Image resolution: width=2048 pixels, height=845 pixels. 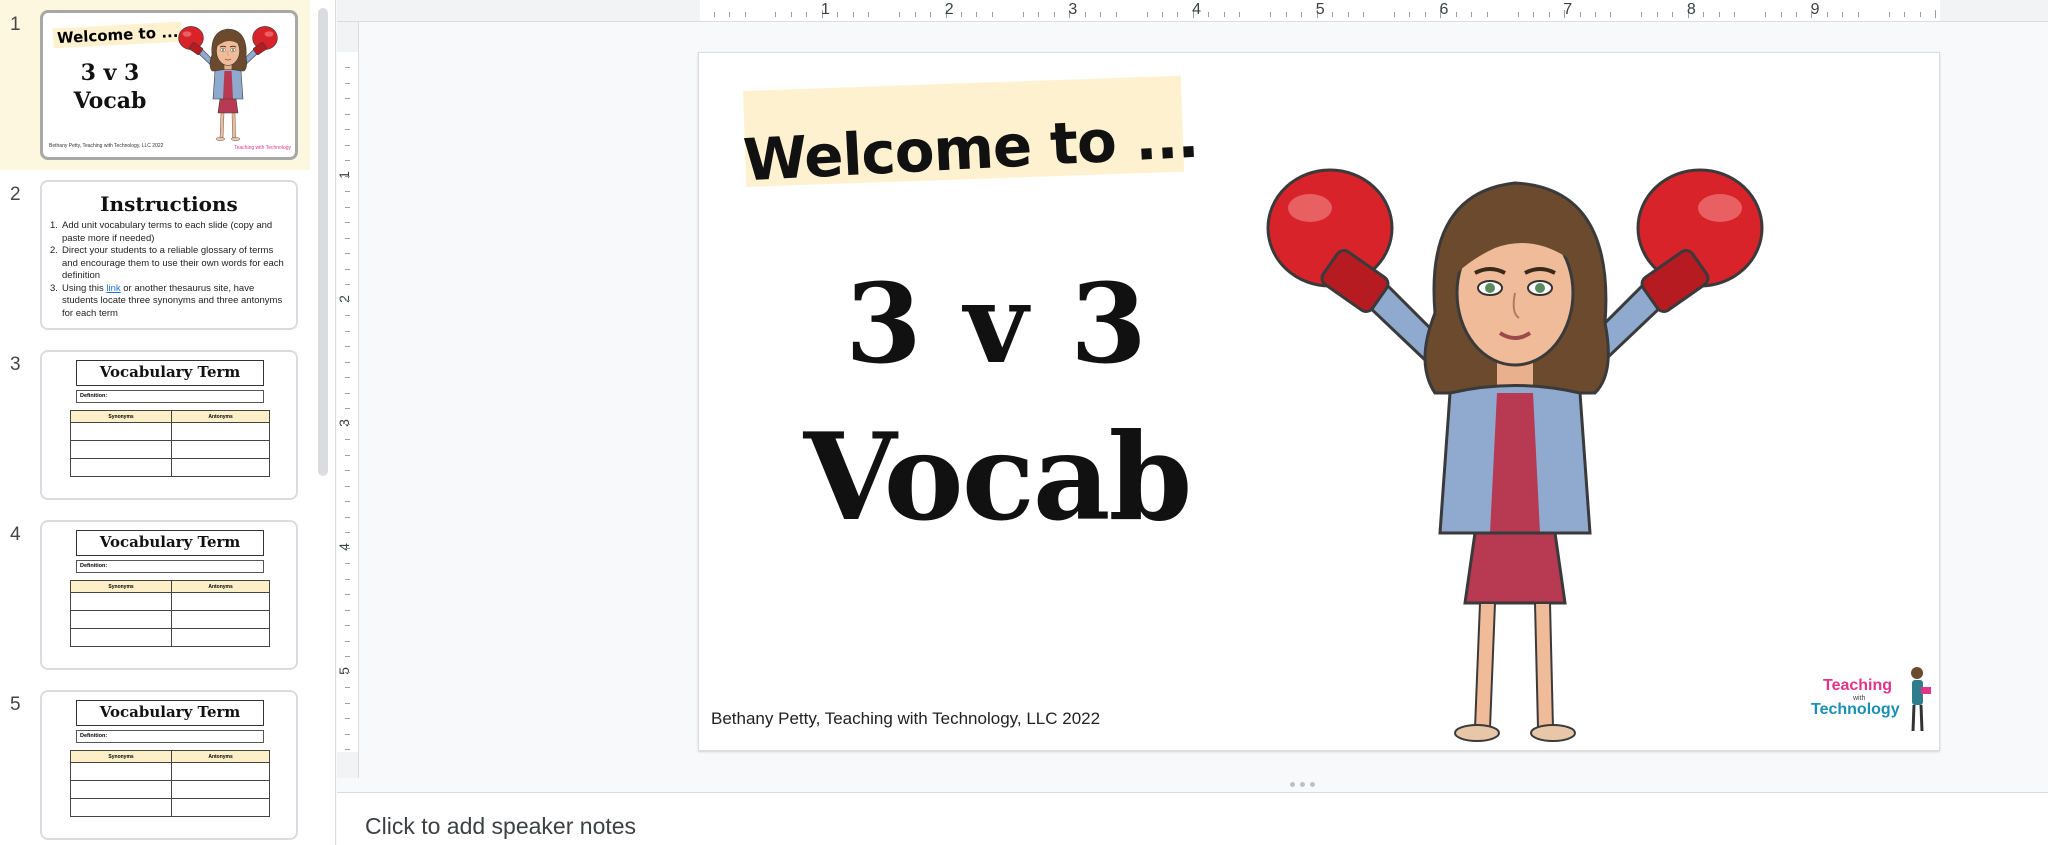 I want to click on thesaurus-link: link, so click(x=113, y=288).